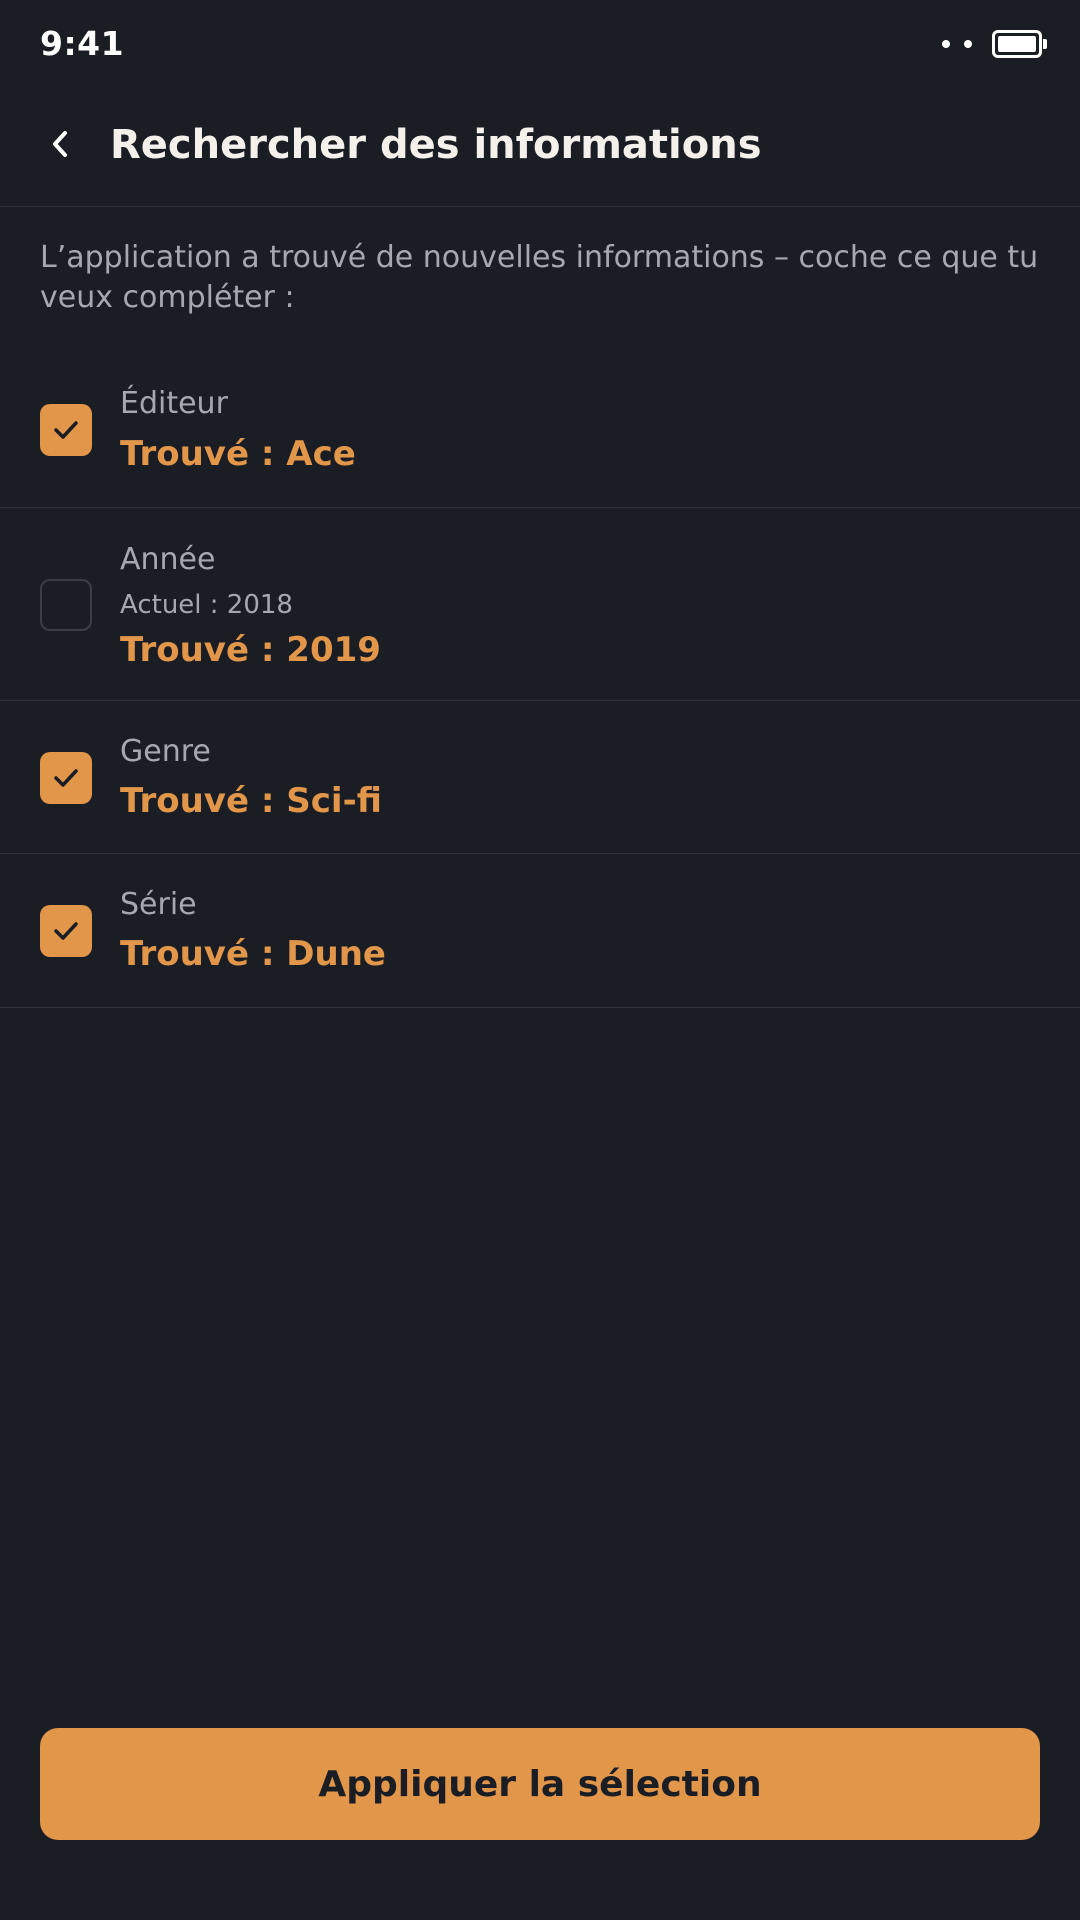 The image size is (1080, 1920). I want to click on chevron-left-icon, so click(60, 144).